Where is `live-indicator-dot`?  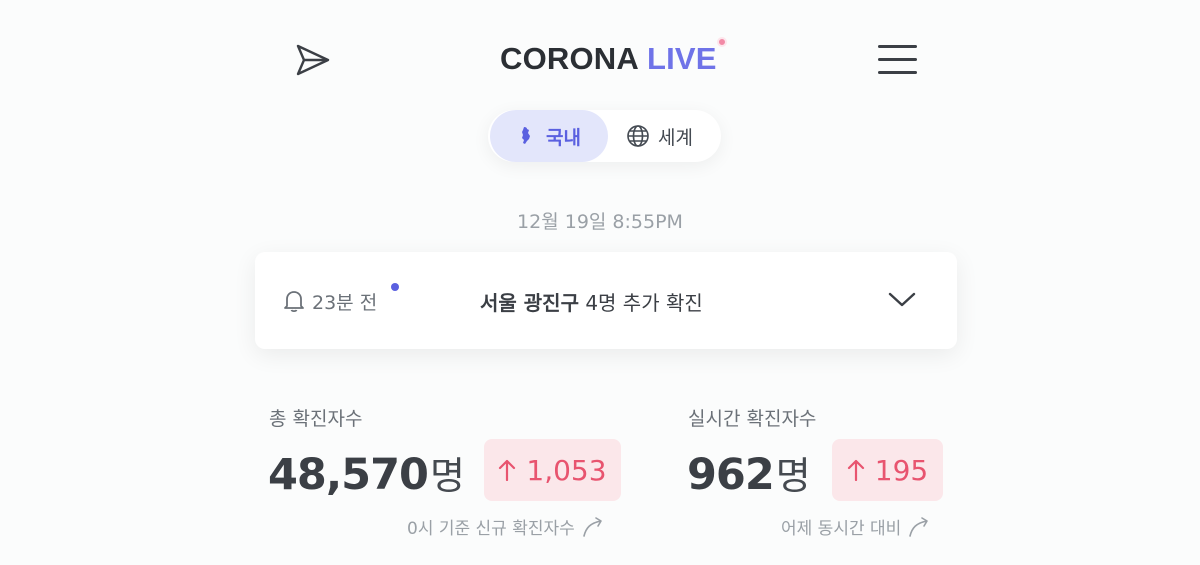
live-indicator-dot is located at coordinates (721, 42).